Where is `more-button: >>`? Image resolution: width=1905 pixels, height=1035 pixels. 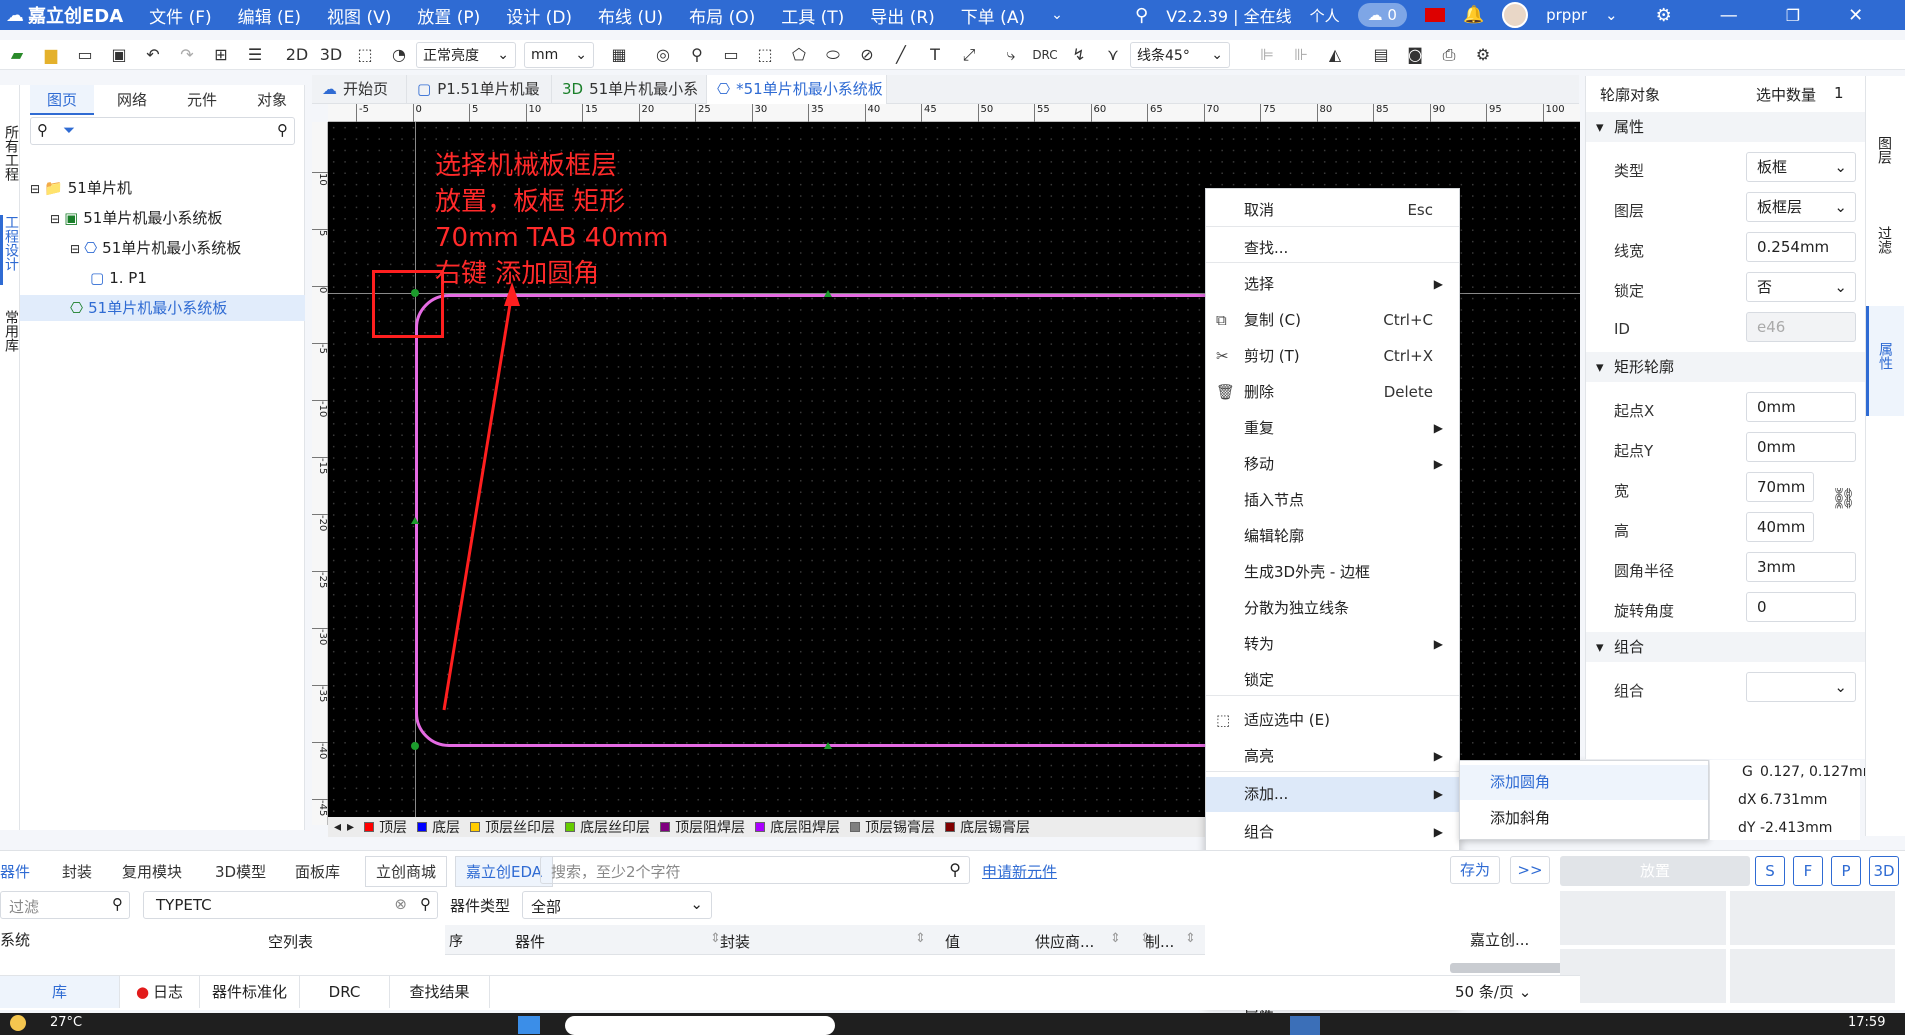 more-button: >> is located at coordinates (1530, 870).